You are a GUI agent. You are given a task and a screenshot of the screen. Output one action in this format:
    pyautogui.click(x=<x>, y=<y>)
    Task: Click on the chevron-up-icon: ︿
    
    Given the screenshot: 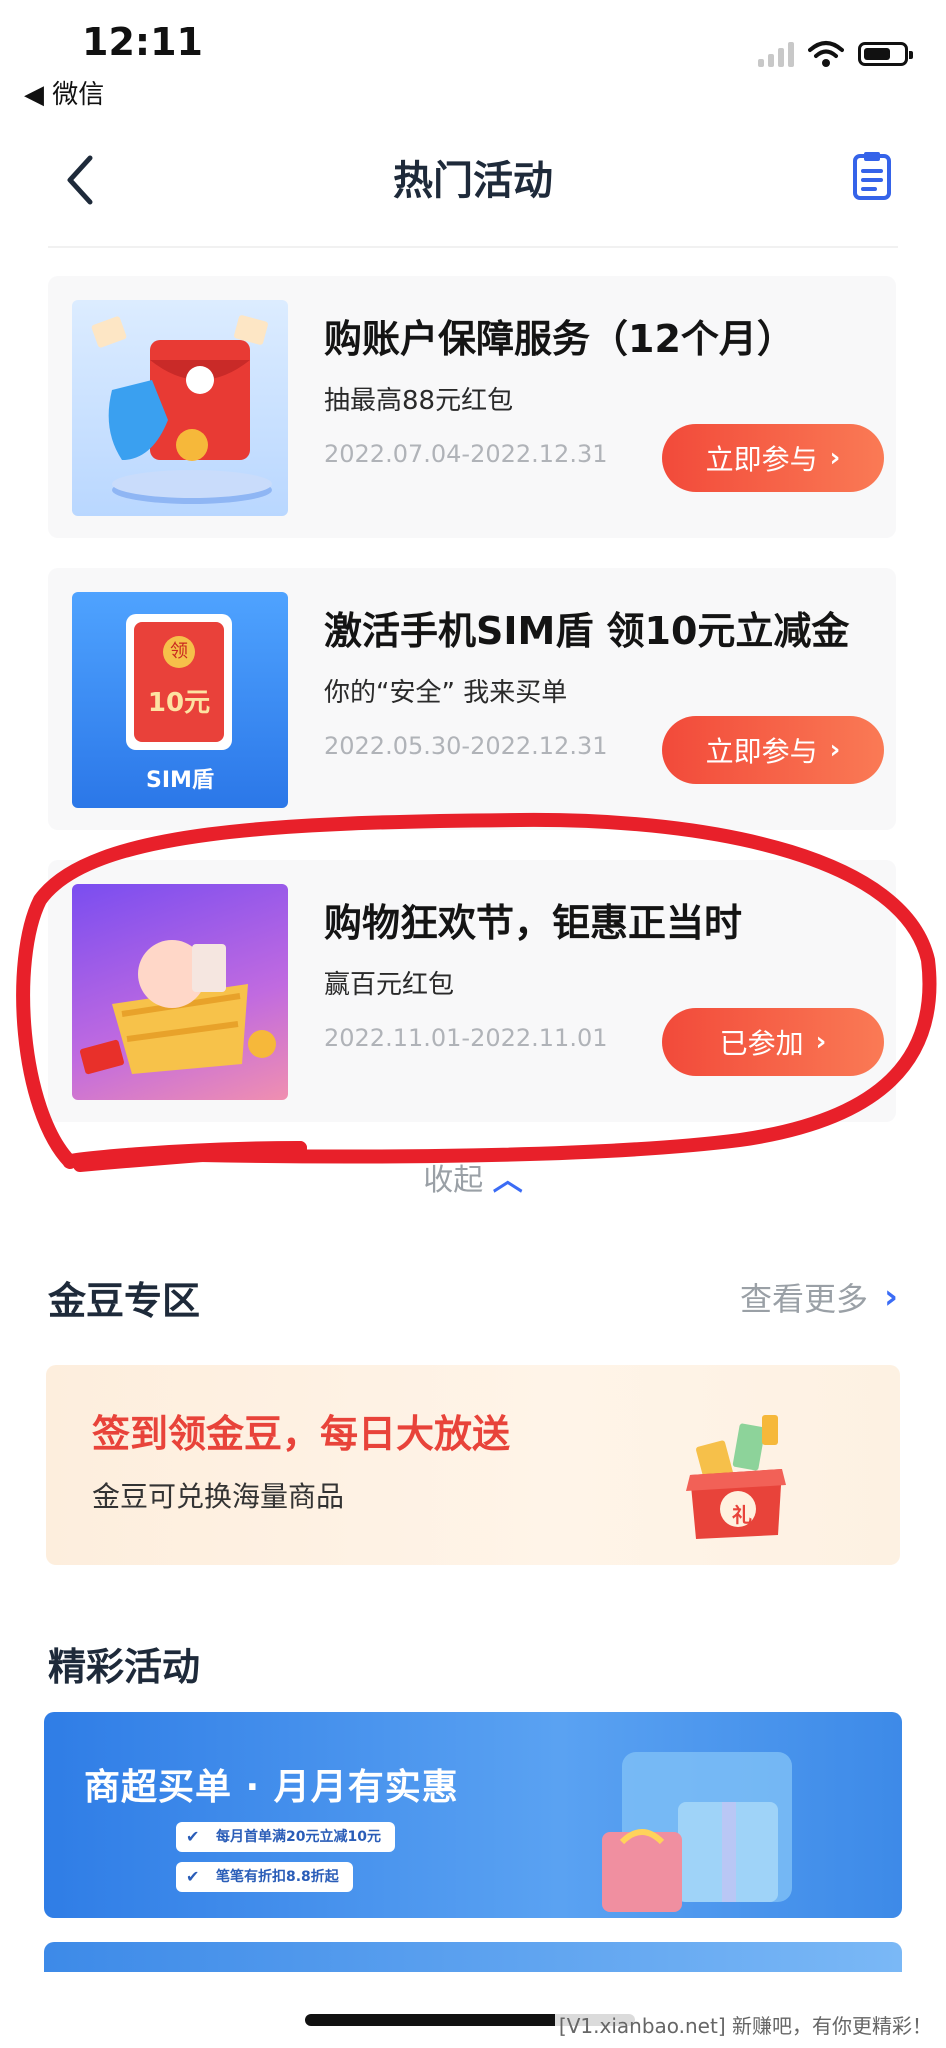 What is the action you would take?
    pyautogui.click(x=507, y=1180)
    